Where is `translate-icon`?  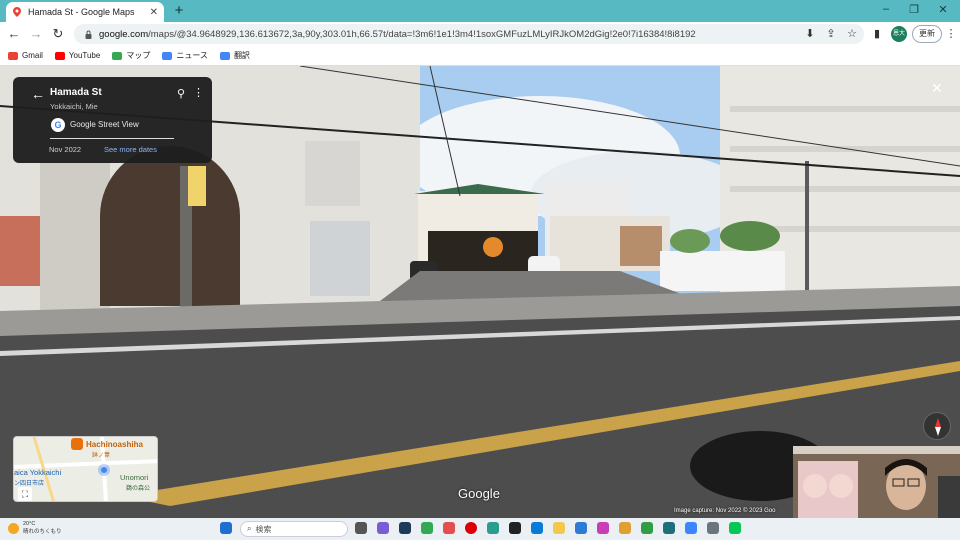 translate-icon is located at coordinates (224, 55).